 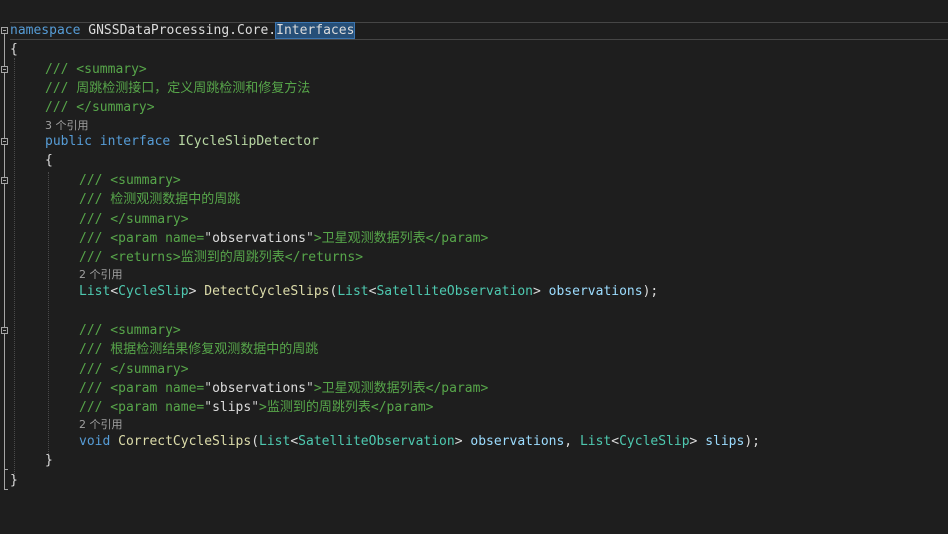 What do you see at coordinates (45, 30) in the screenshot?
I see `namespace-keyword: namespace` at bounding box center [45, 30].